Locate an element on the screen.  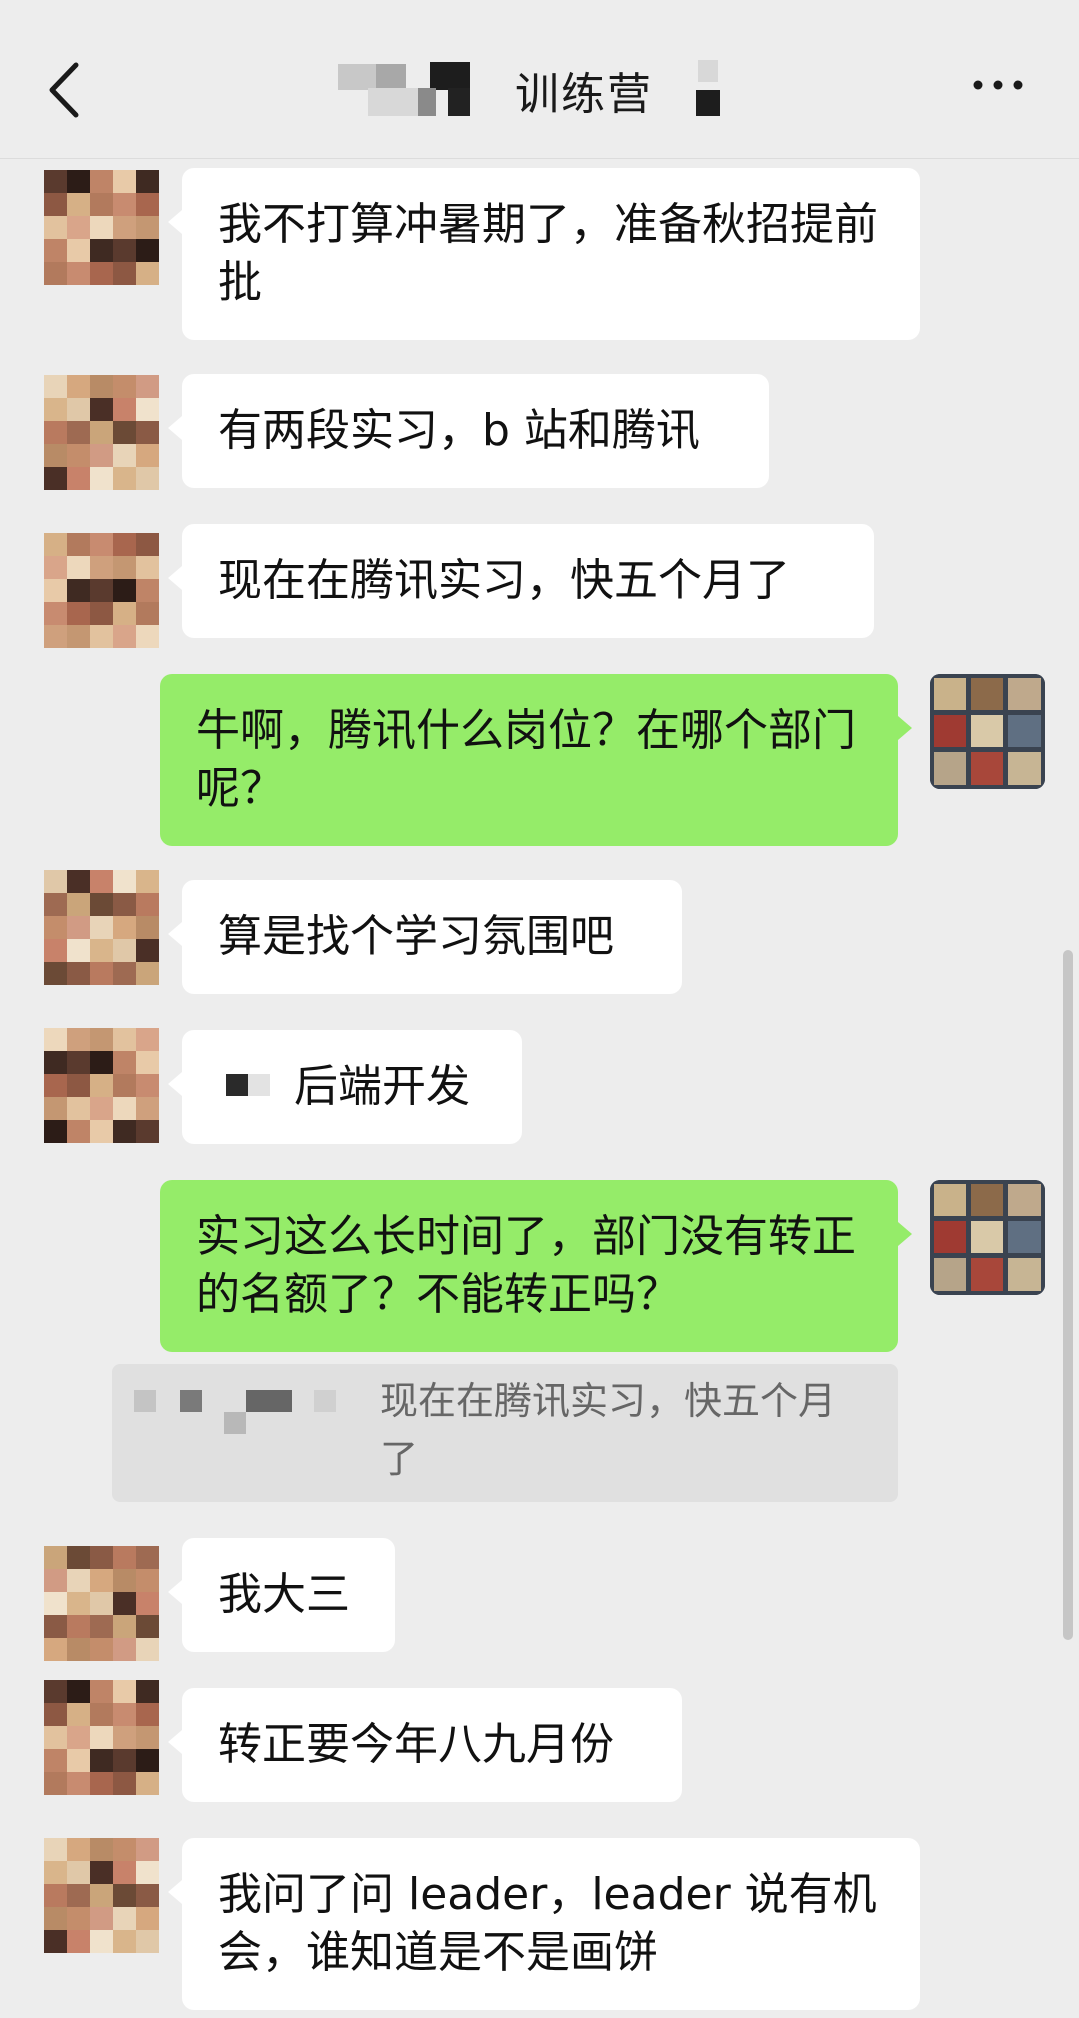
message-bubble: 牛啊，腾讯什么岗位？在哪个部门呢？ is located at coordinates (536, 760).